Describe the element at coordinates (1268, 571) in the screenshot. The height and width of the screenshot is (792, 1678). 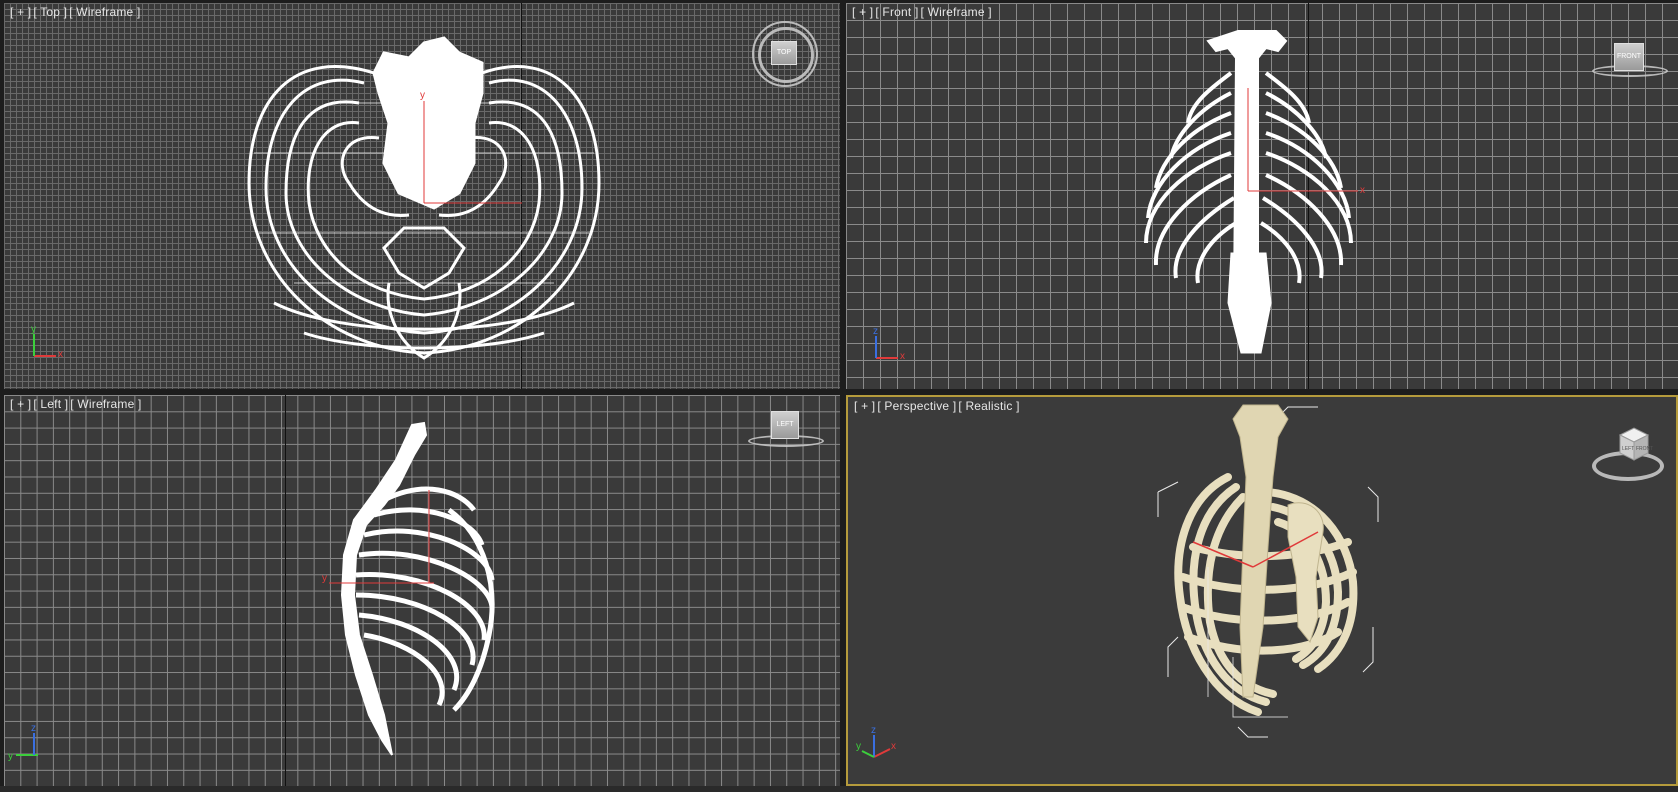
I see `ribcage-perspective-shaded` at that location.